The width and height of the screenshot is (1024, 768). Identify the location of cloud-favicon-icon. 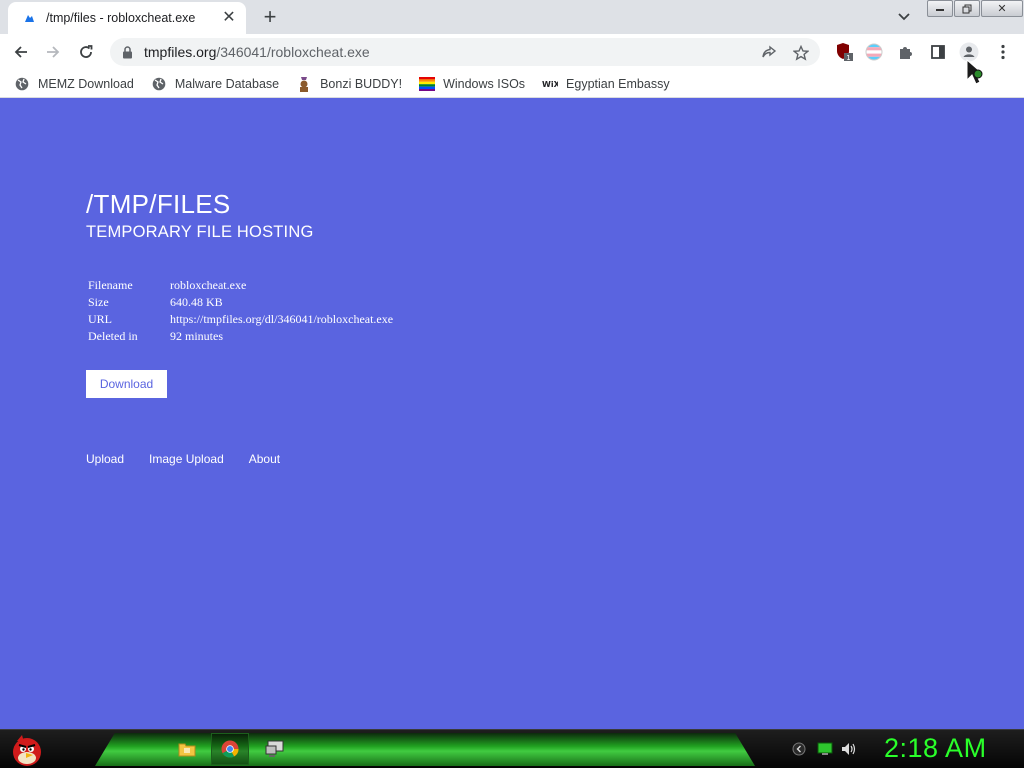
(29, 18).